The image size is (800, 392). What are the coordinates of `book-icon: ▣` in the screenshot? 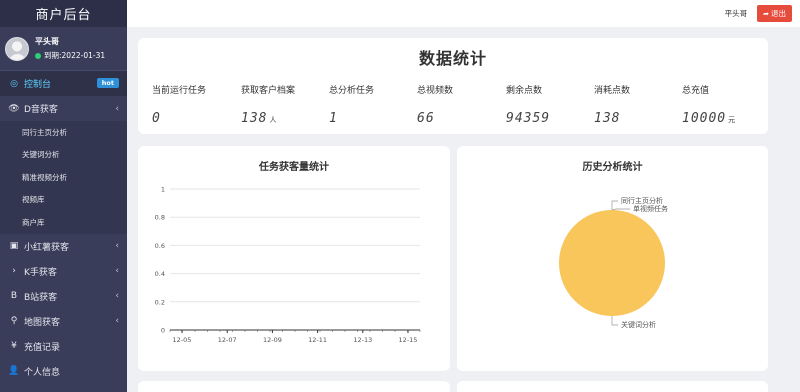 It's located at (14, 246).